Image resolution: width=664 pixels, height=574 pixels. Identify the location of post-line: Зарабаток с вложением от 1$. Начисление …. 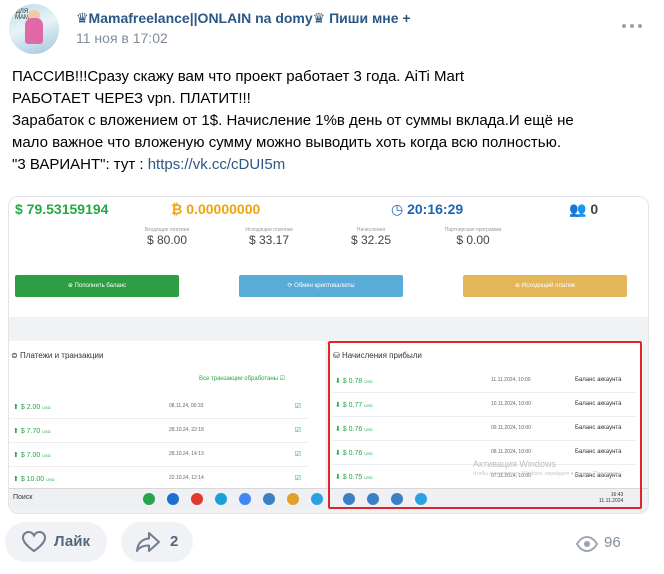
(293, 120).